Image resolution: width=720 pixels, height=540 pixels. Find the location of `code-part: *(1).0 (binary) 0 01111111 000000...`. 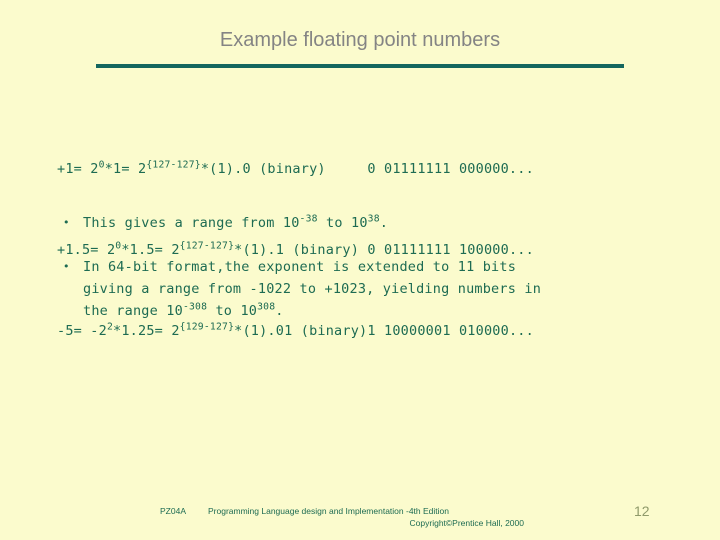

code-part: *(1).0 (binary) 0 01111111 000000... is located at coordinates (367, 169).